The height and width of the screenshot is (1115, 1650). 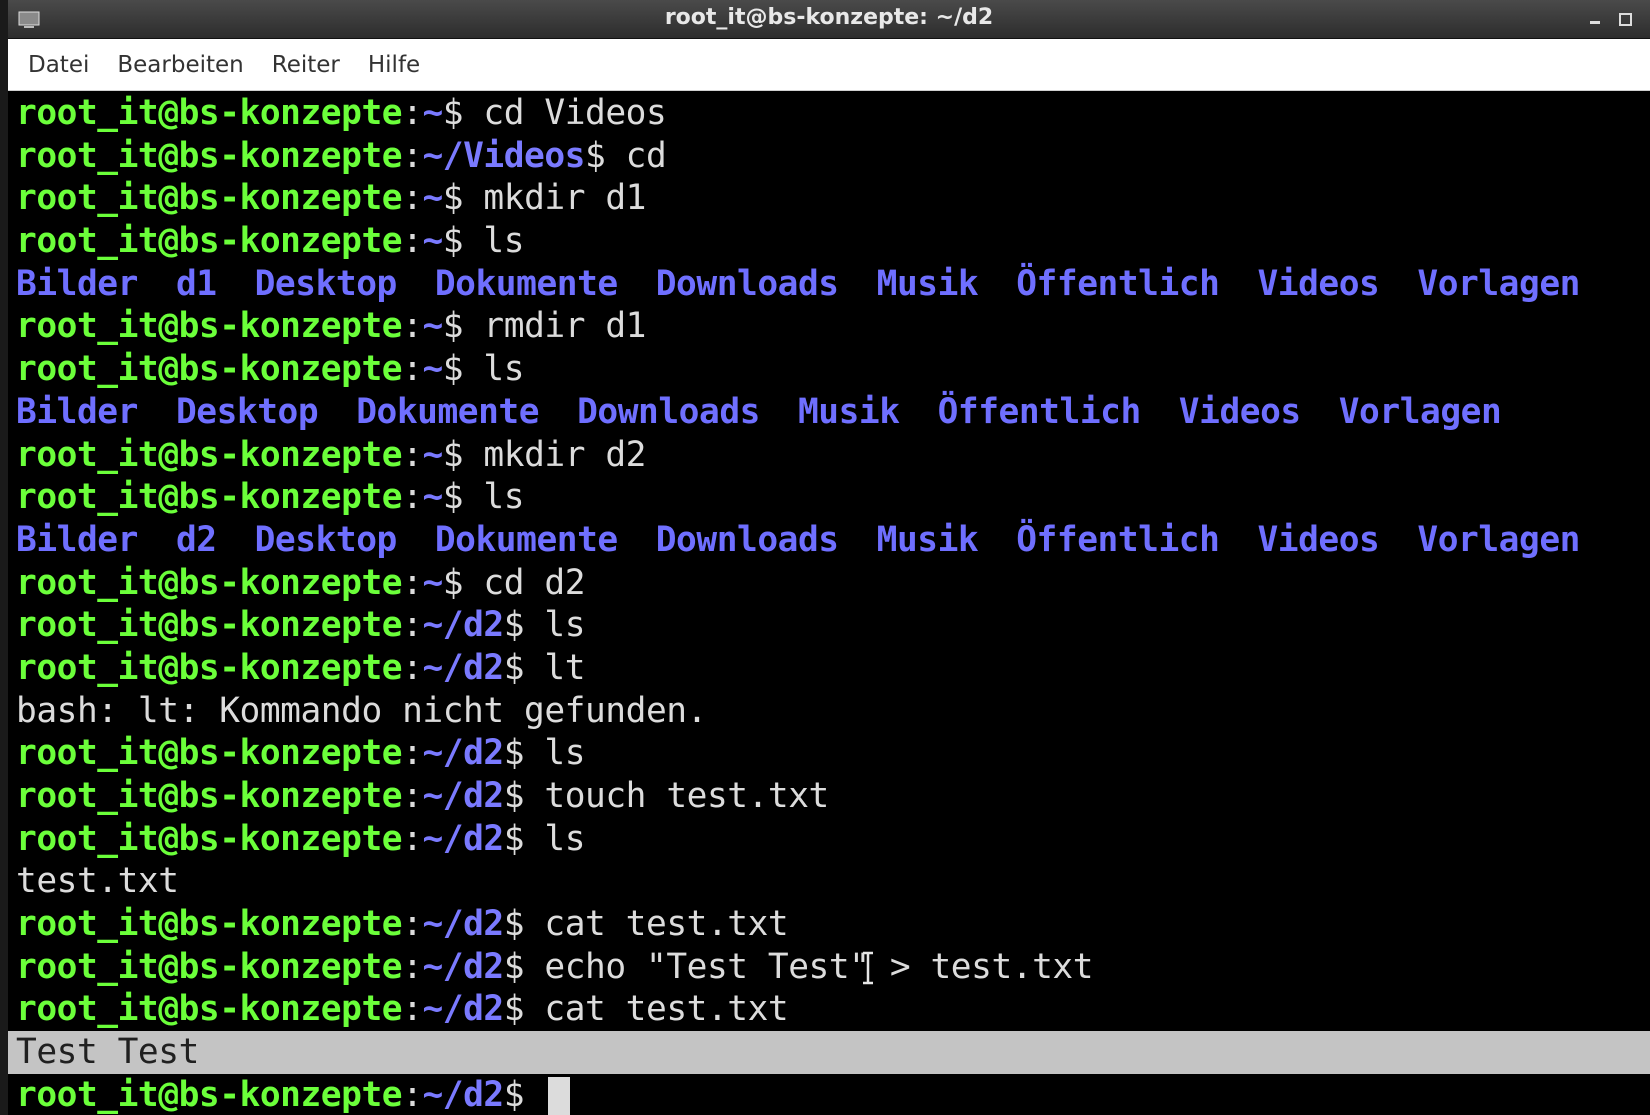 What do you see at coordinates (829, 156) in the screenshot?
I see `prompt-line: root_it@bs-konzepte:~/Videos$ cd` at bounding box center [829, 156].